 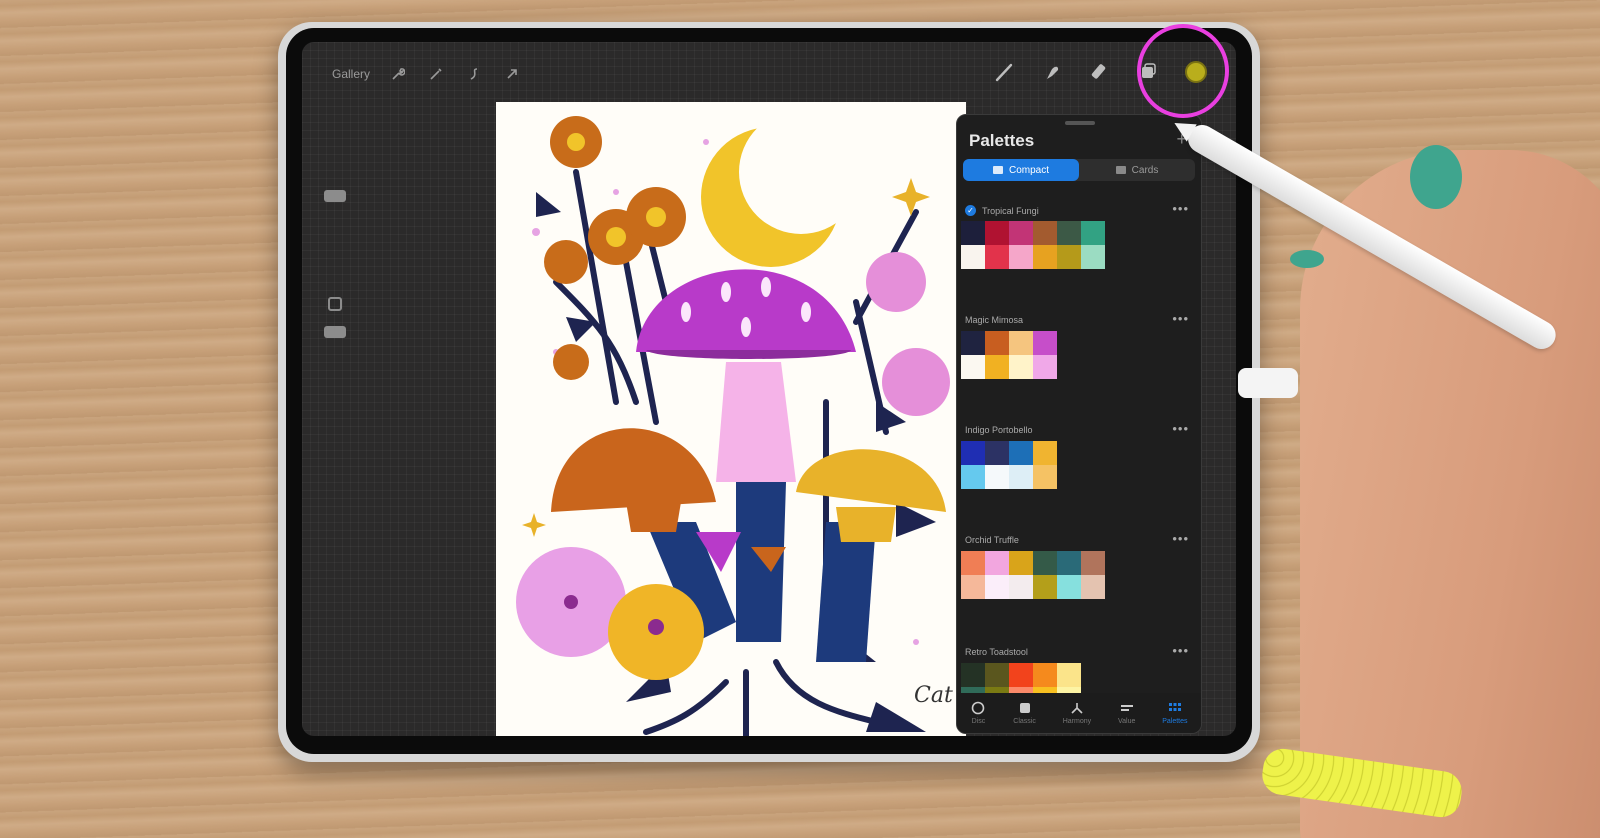 I want to click on tab-value: Value, so click(x=1126, y=713).